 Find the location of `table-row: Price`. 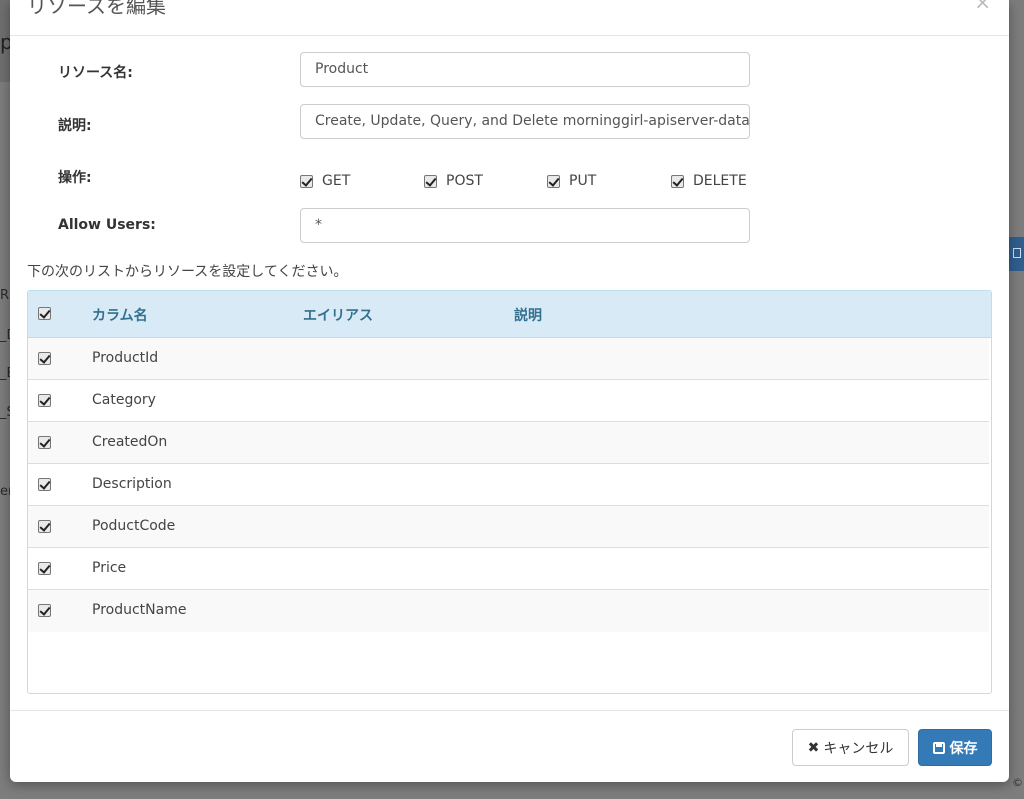

table-row: Price is located at coordinates (508, 569).